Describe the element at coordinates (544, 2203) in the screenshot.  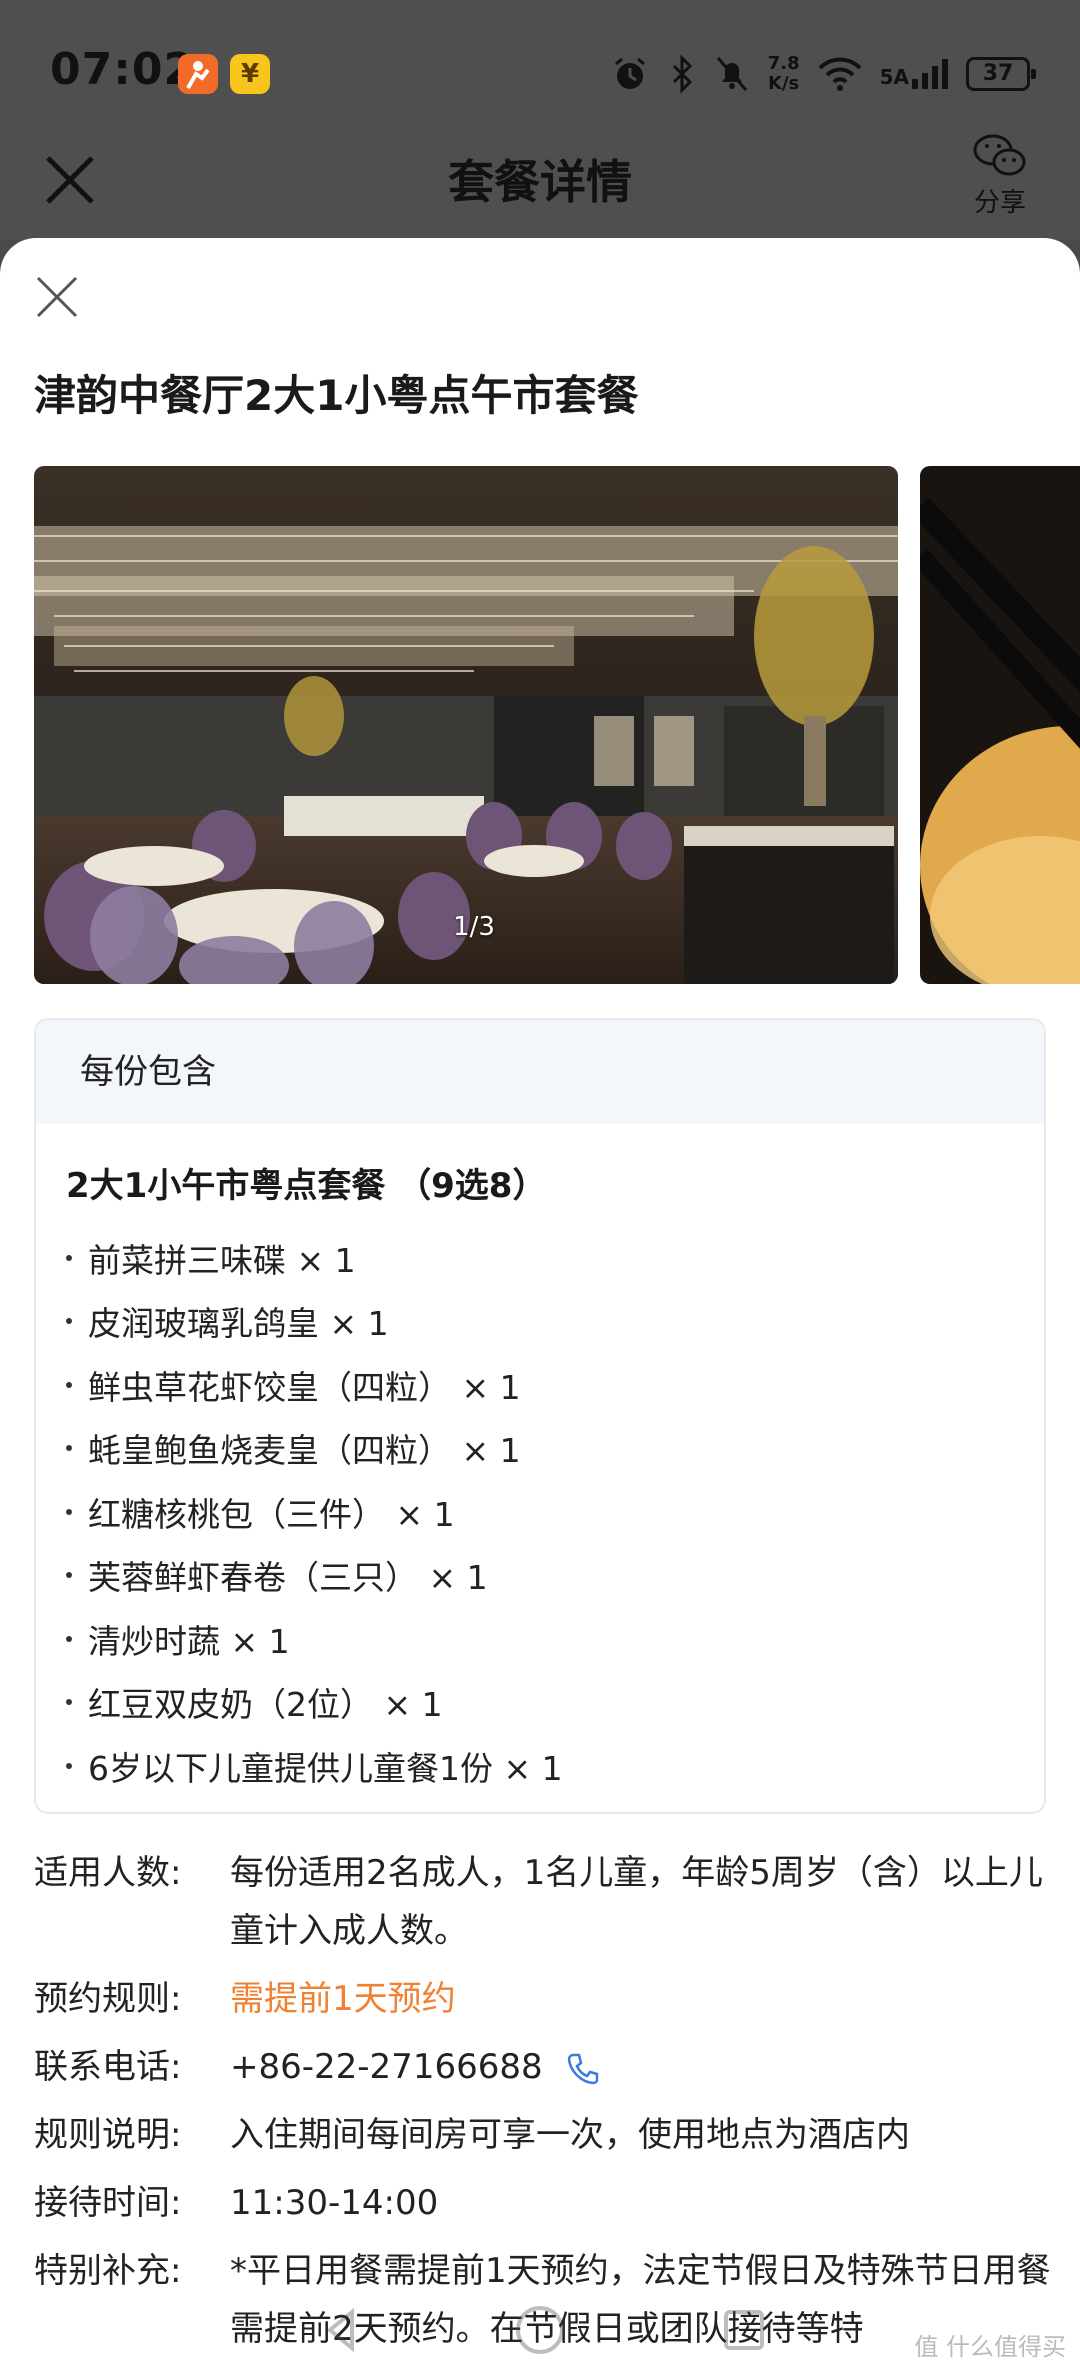
I see `hours-row: 接待时间: 11:30-14:00` at that location.